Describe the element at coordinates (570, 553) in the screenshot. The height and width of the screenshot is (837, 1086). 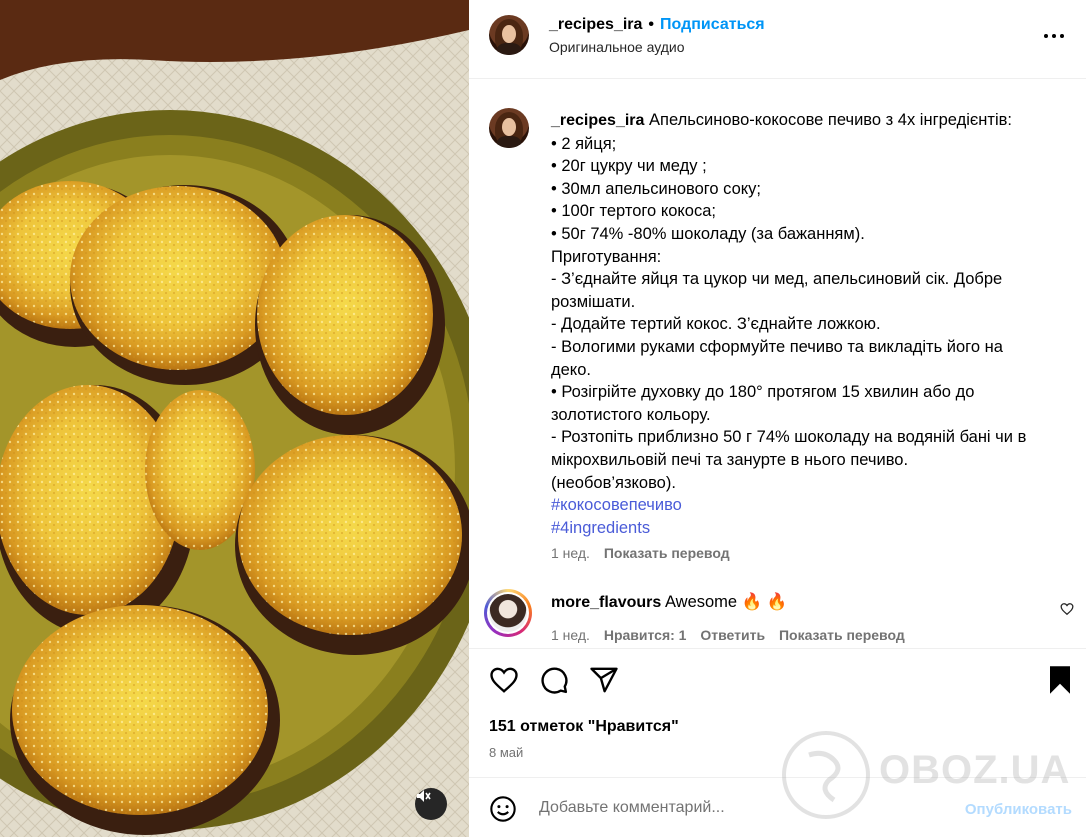
I see `caption-time: 1 нед.` at that location.